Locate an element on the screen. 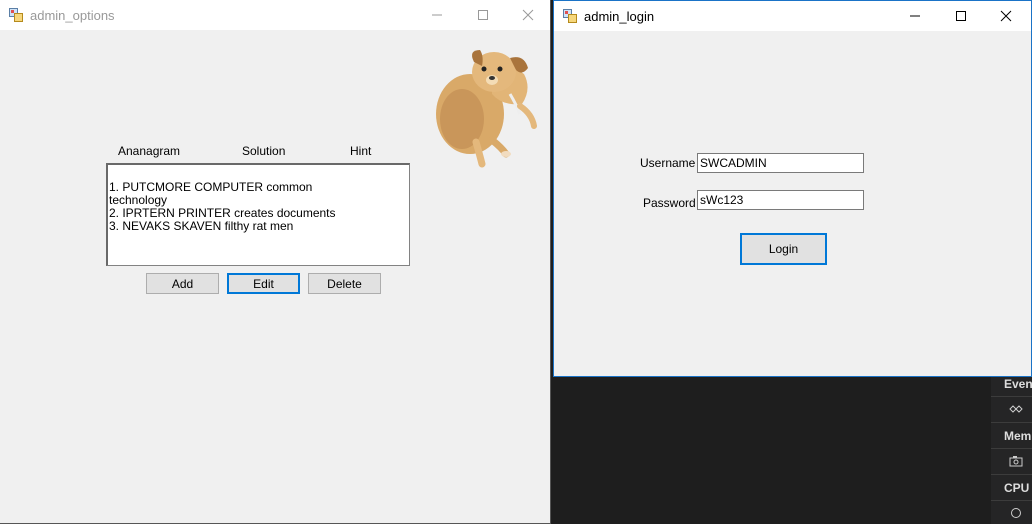 This screenshot has width=1032, height=524. solution-column-header: Solution is located at coordinates (264, 151).